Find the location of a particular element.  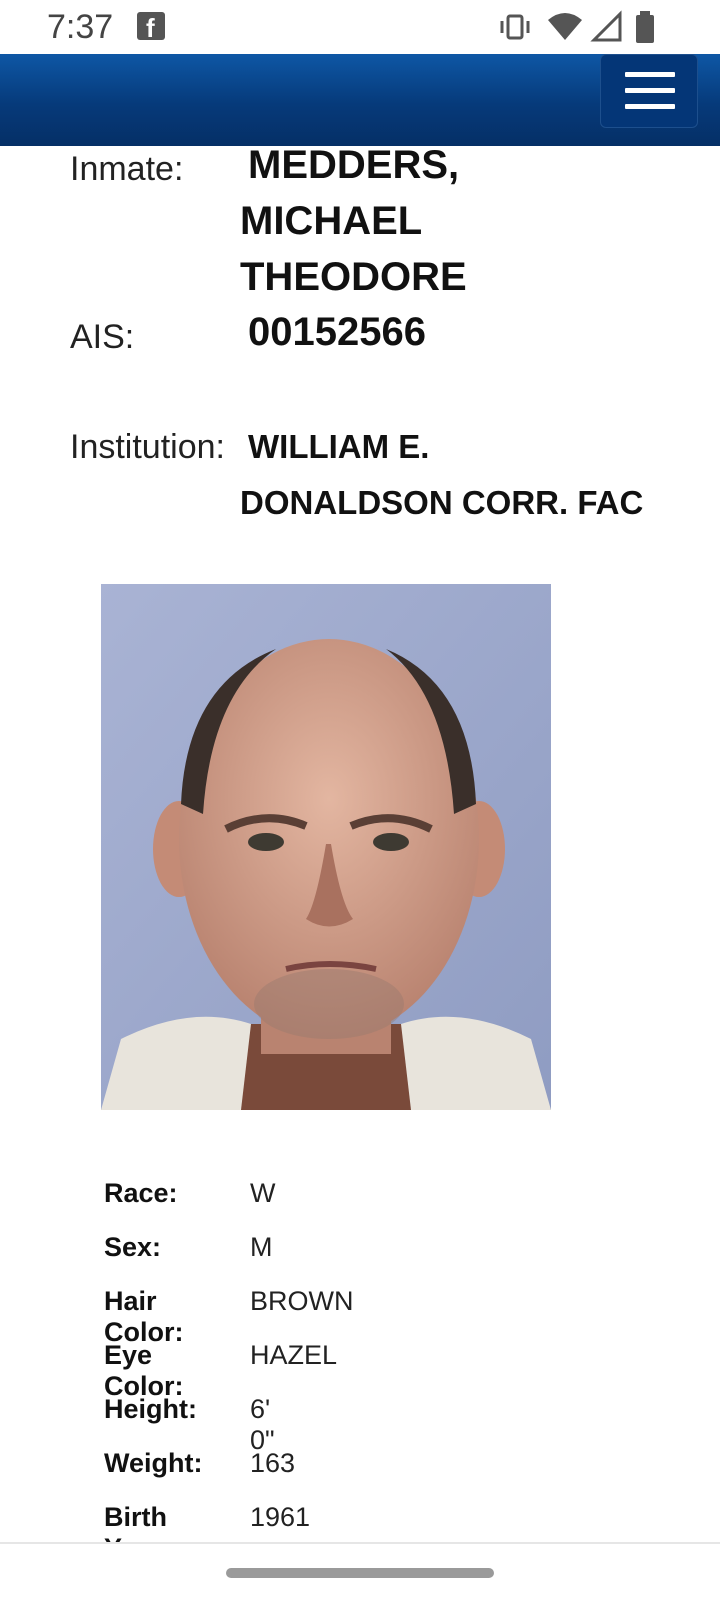

menu-button is located at coordinates (649, 91).